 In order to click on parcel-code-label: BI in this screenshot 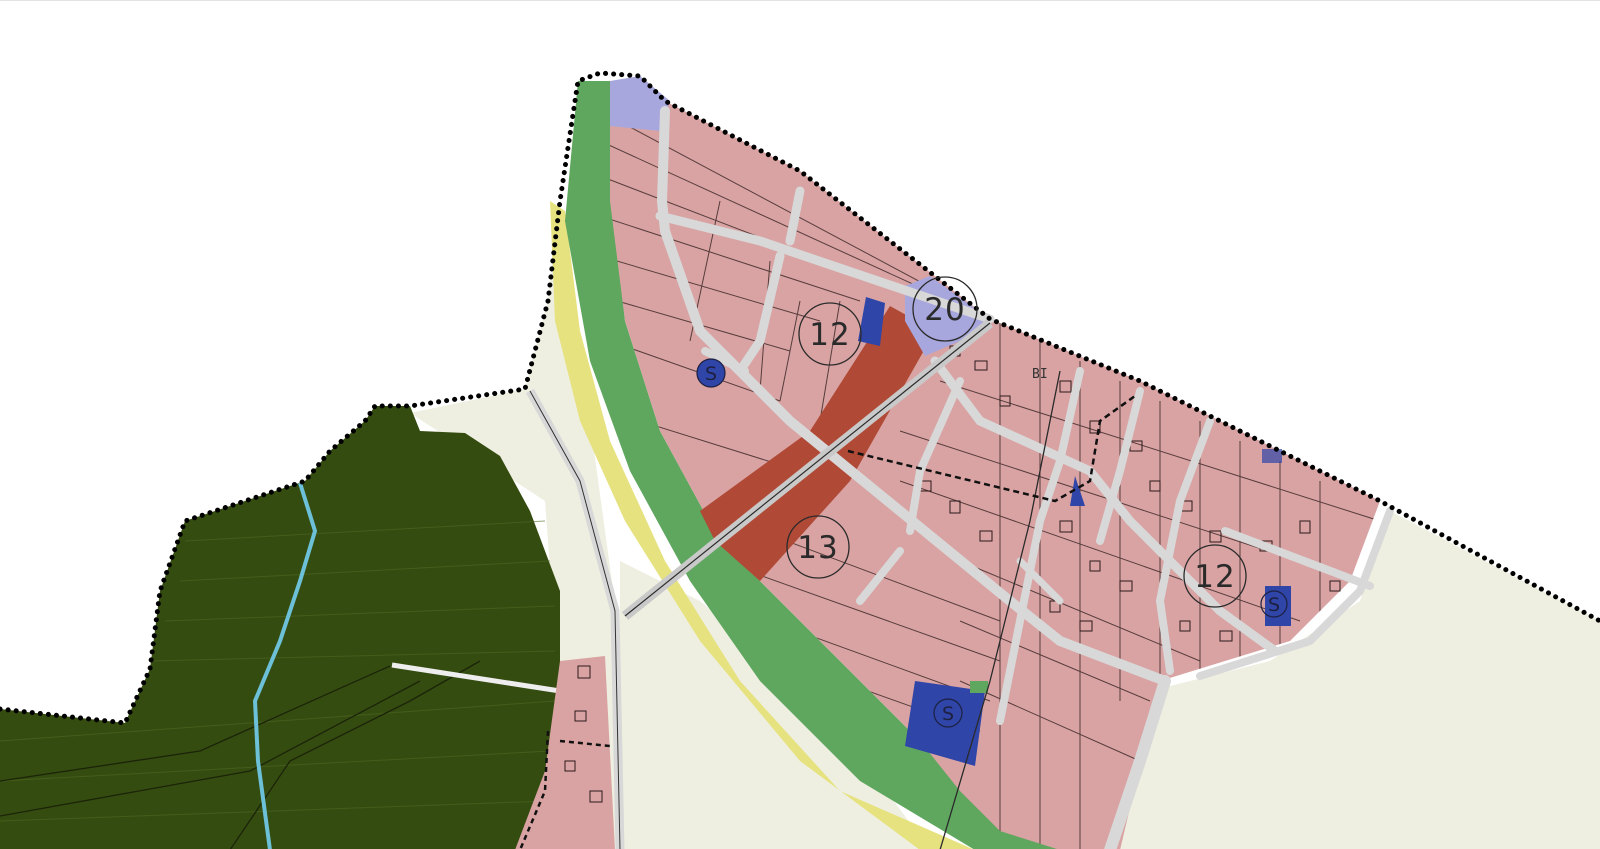, I will do `click(1040, 374)`.